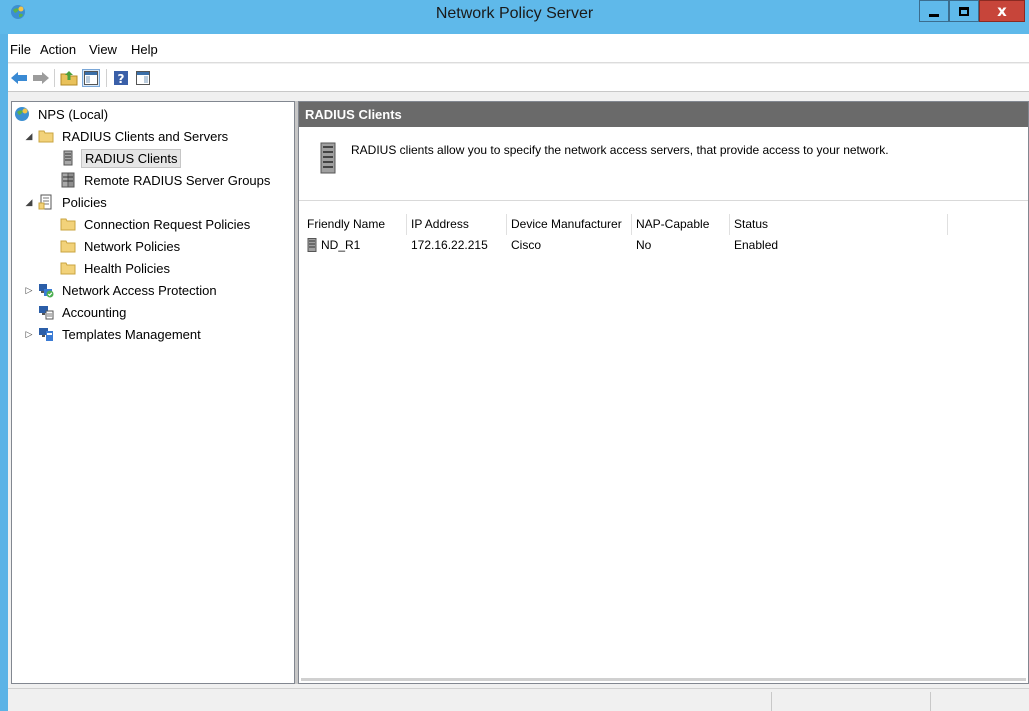 Image resolution: width=1029 pixels, height=711 pixels. What do you see at coordinates (518, 699) in the screenshot?
I see `status-bar` at bounding box center [518, 699].